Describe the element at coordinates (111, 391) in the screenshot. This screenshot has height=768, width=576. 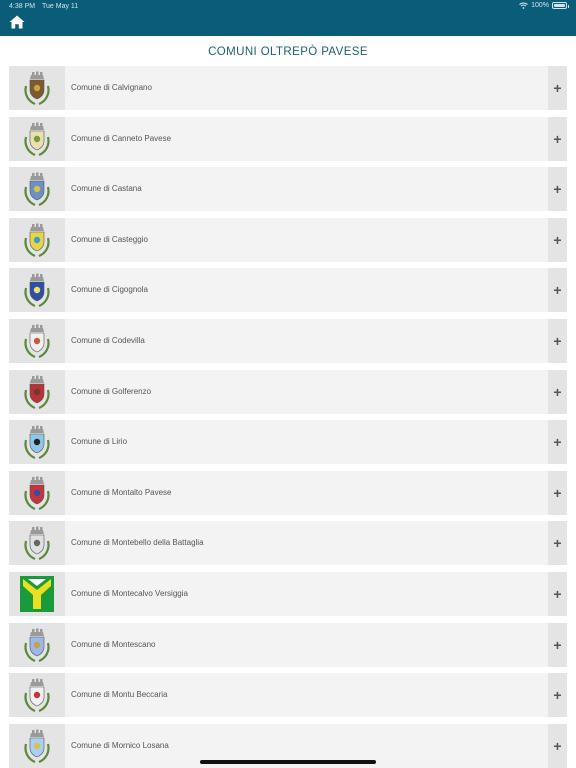
I see `comune-name: Comune di Golferenzo` at that location.